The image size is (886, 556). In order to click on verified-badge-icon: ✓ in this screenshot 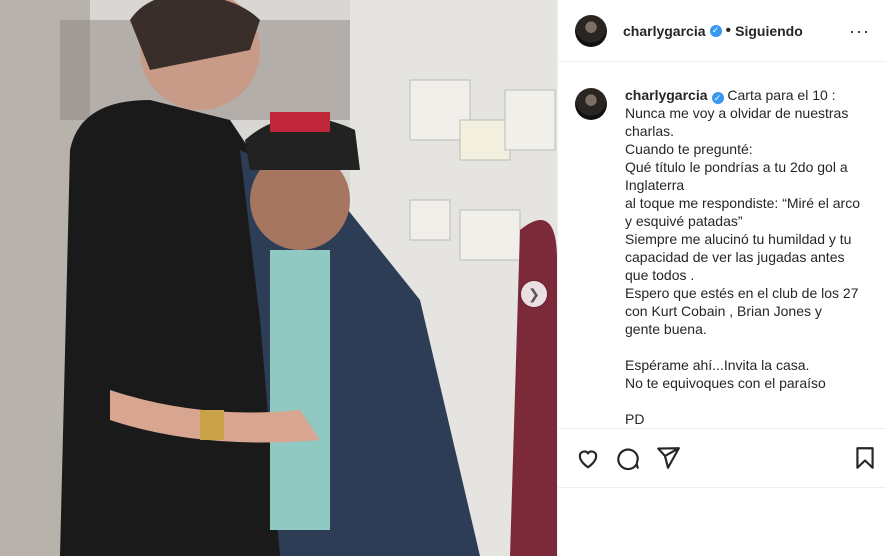, I will do `click(715, 30)`.